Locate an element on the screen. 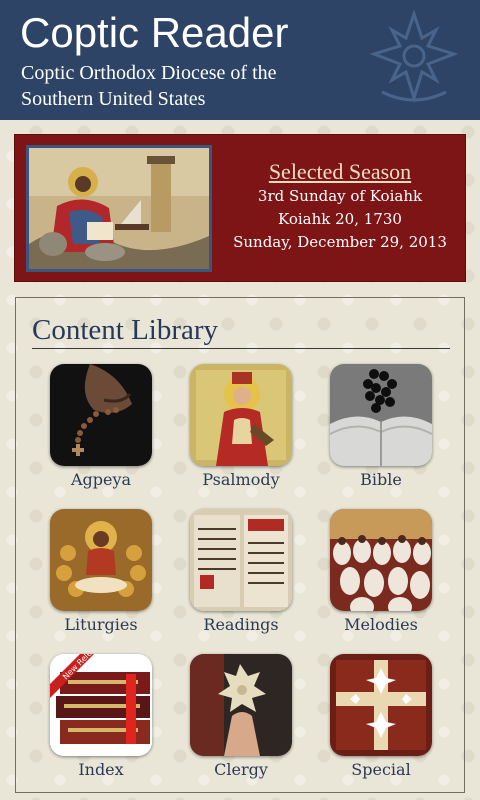  tile-label: Clergy is located at coordinates (241, 769).